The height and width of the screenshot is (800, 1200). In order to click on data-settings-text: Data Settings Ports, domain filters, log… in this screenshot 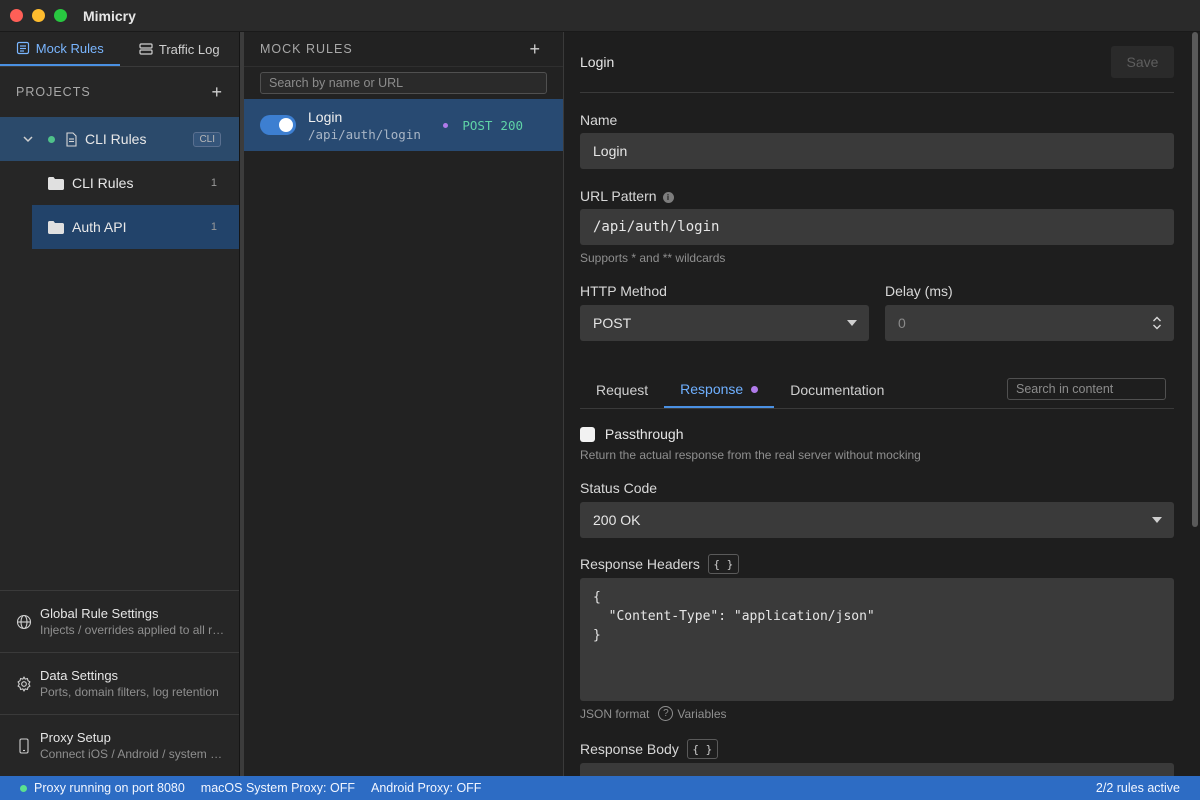, I will do `click(132, 683)`.